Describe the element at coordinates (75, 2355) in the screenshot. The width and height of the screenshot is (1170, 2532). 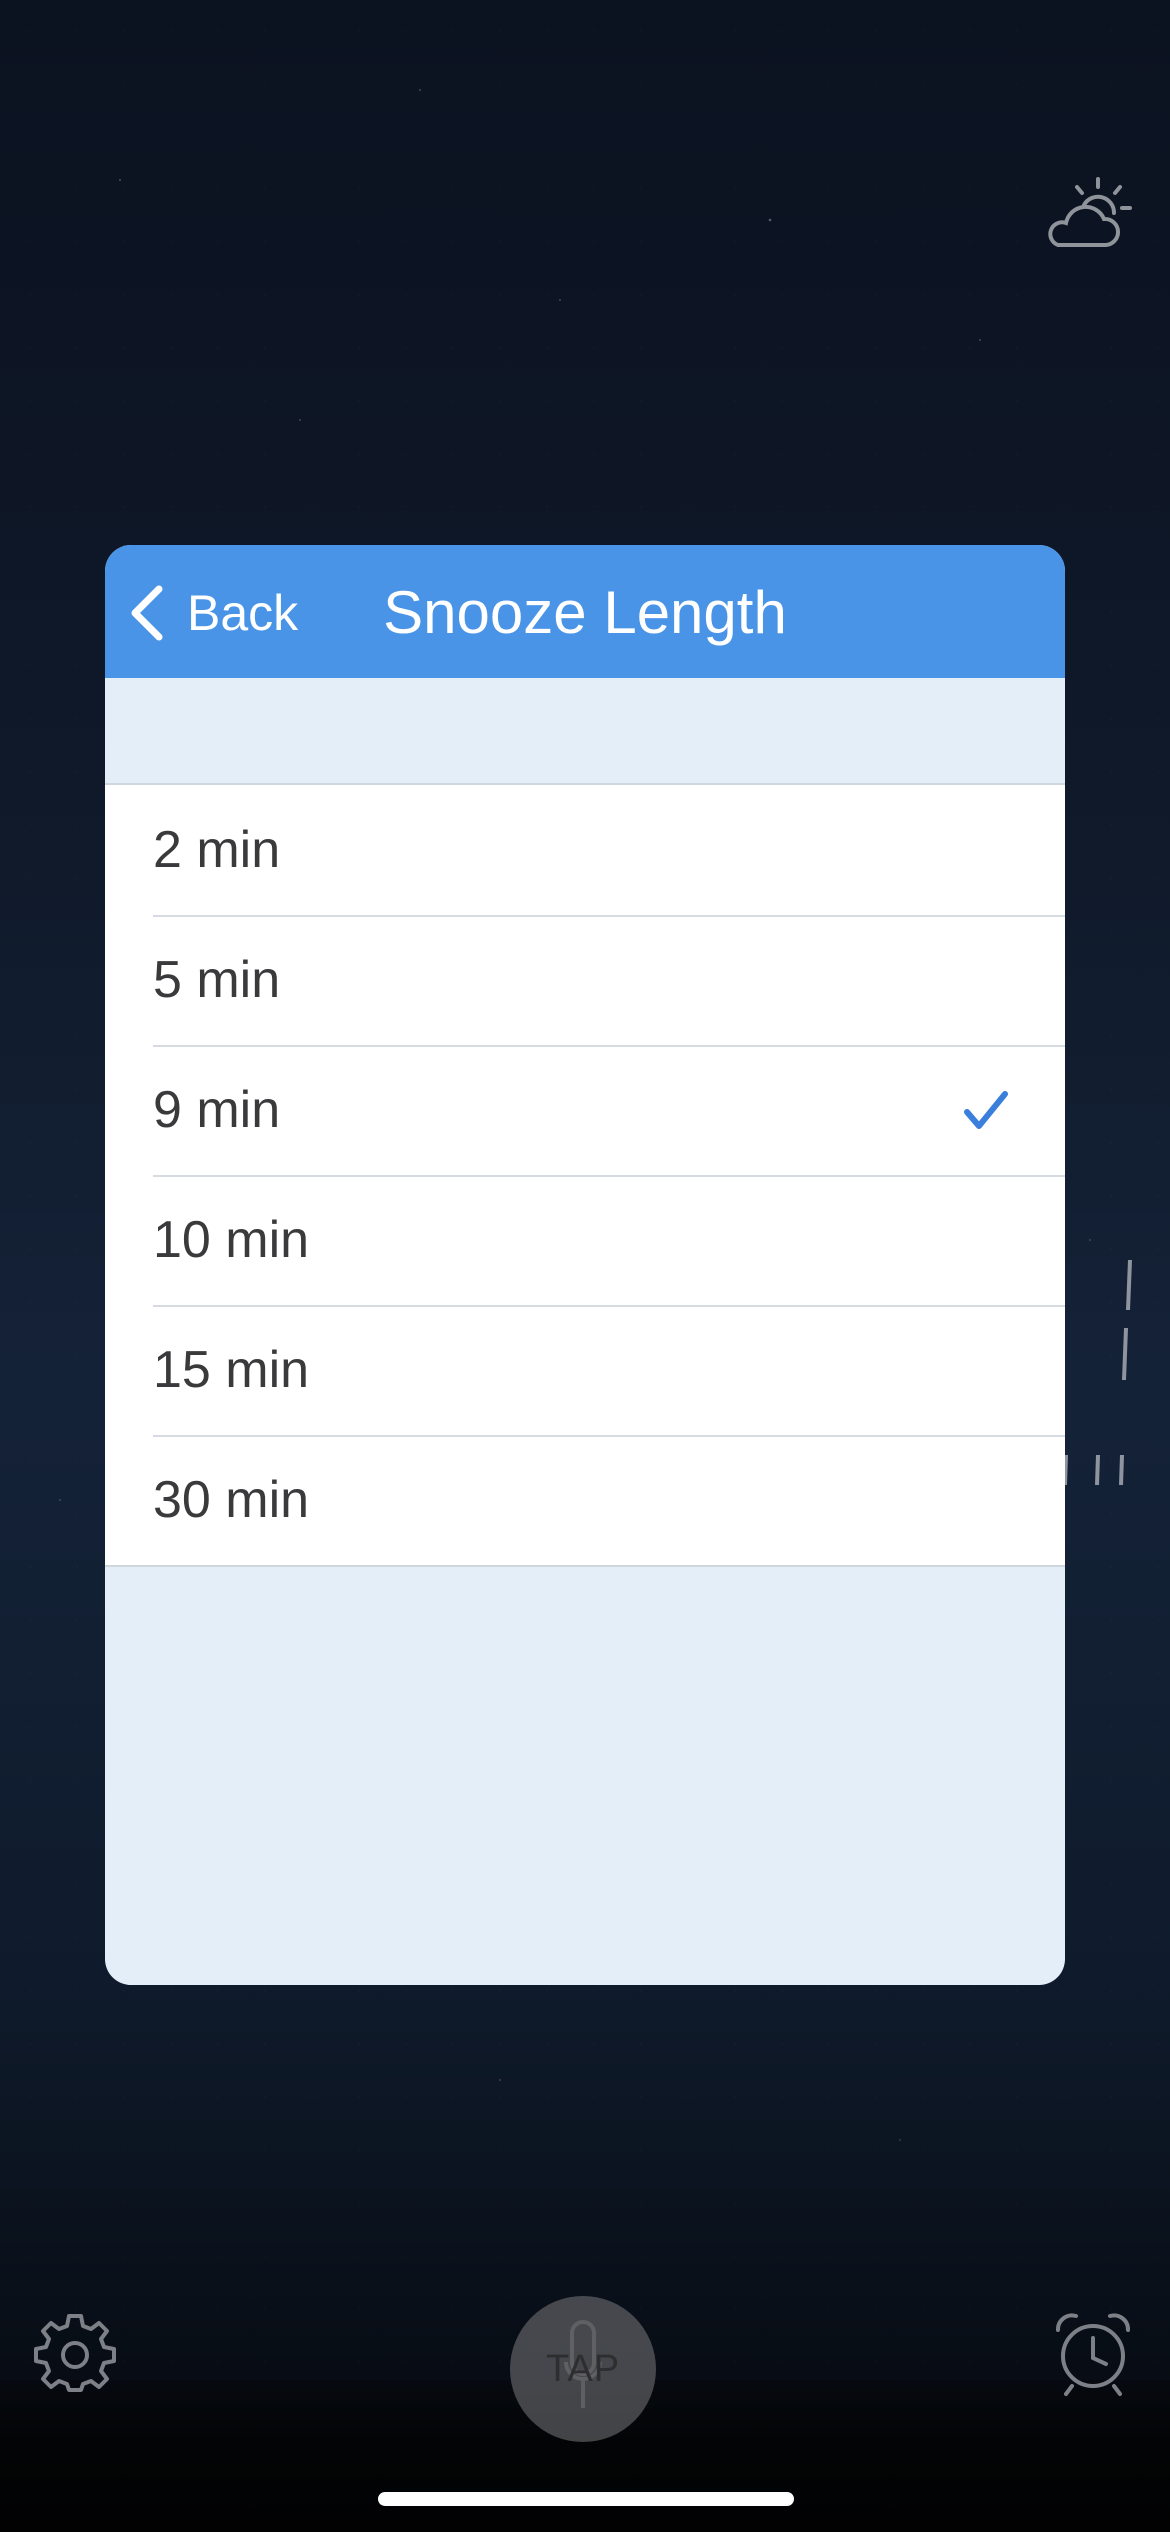
I see `gear-icon` at that location.